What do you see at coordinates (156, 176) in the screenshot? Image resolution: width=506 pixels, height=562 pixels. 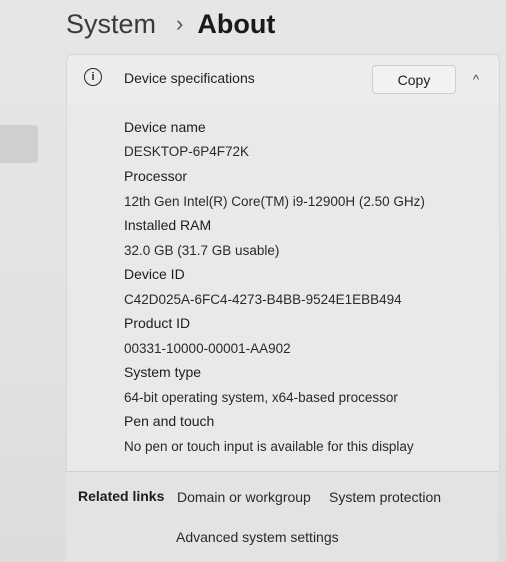 I see `processor-label: Processor` at bounding box center [156, 176].